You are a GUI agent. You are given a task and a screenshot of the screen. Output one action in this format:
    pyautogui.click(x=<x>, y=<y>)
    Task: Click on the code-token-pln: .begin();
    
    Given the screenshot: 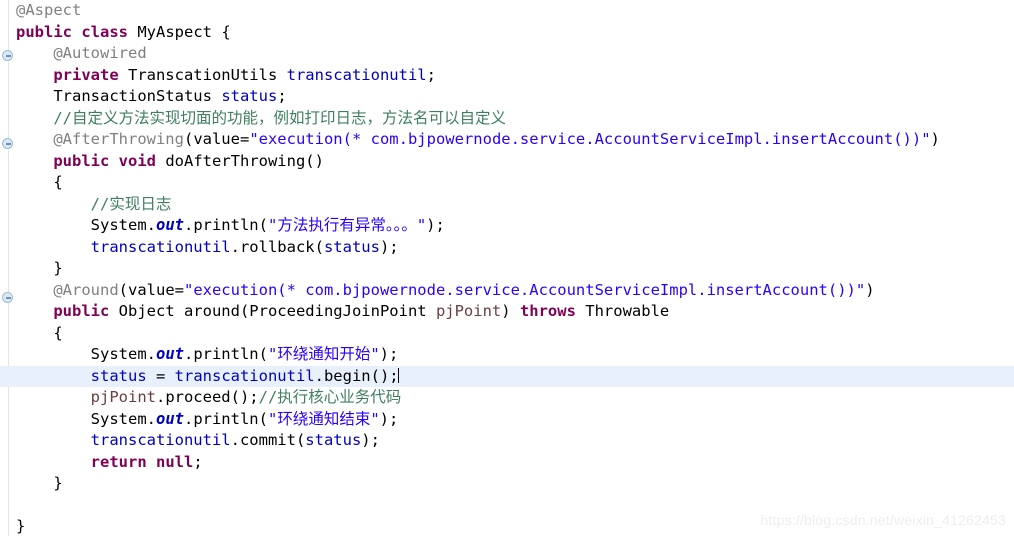 What is the action you would take?
    pyautogui.click(x=356, y=375)
    